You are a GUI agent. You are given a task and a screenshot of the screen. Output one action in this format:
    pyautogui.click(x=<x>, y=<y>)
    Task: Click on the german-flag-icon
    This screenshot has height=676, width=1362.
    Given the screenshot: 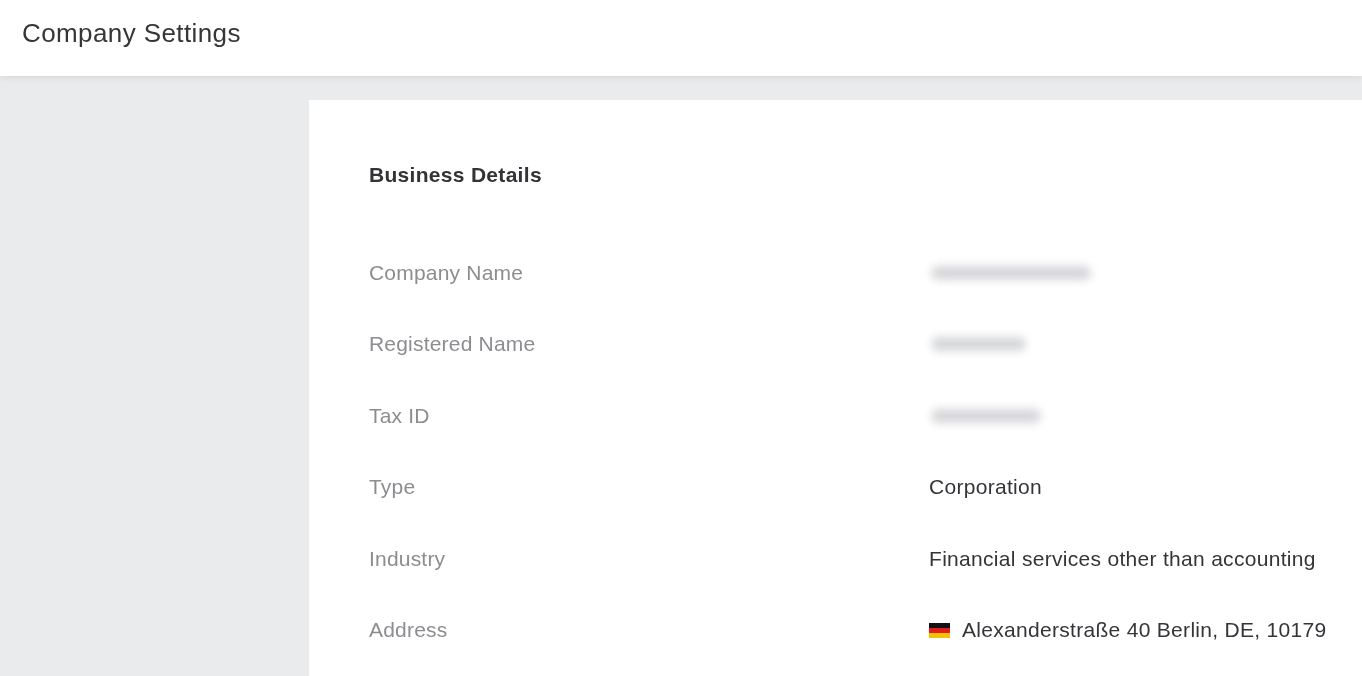 What is the action you would take?
    pyautogui.click(x=939, y=630)
    